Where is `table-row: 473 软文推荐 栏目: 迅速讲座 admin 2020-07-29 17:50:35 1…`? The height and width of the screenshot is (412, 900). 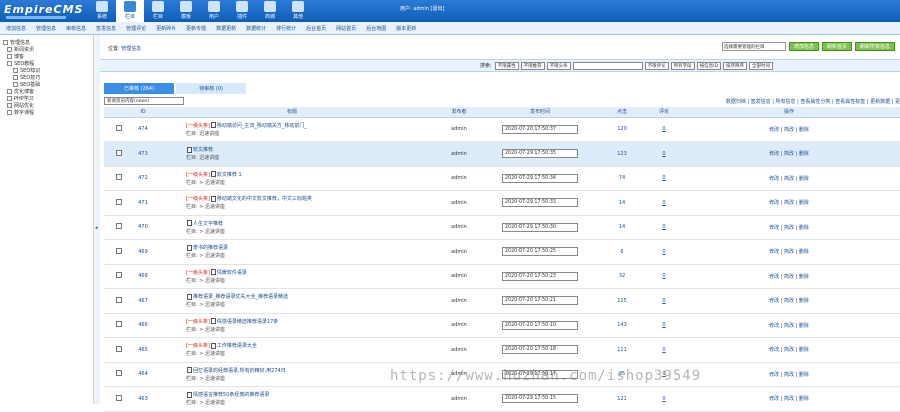
table-row: 473 软文推荐 栏目: 迅速讲座 admin 2020-07-29 17:50:35 1… is located at coordinates (502, 154).